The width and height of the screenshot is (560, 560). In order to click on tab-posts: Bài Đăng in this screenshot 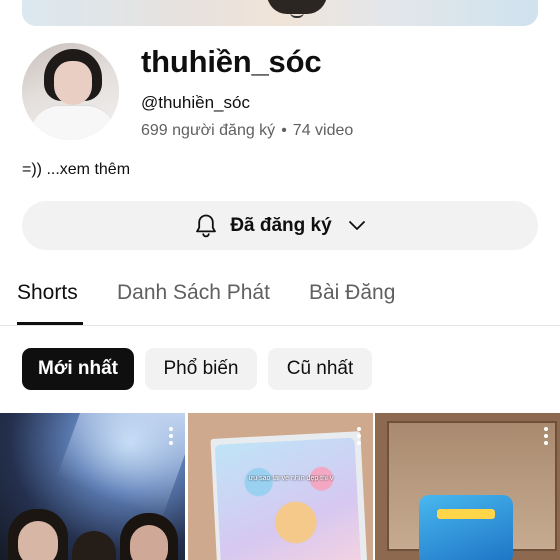, I will do `click(352, 293)`.